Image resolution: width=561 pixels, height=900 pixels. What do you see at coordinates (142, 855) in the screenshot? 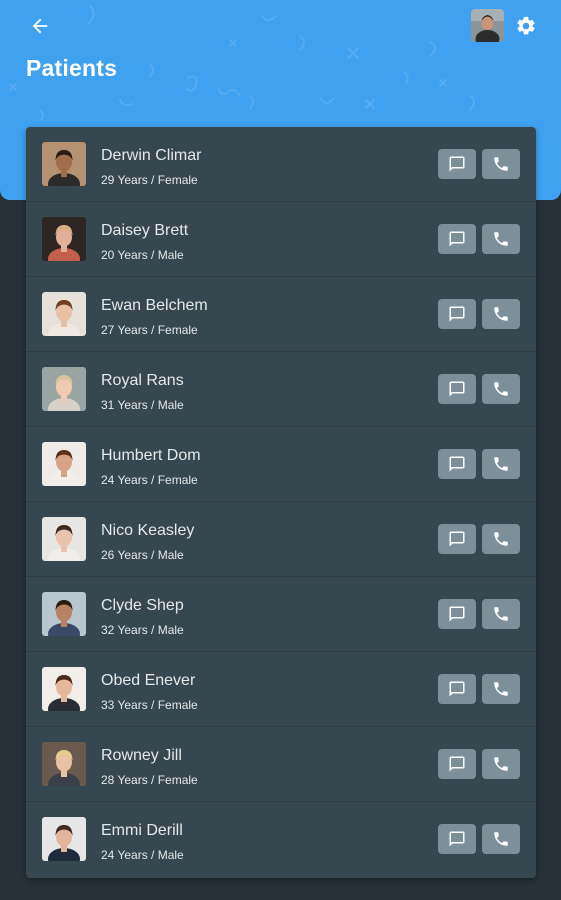
I see `patient-age-gender: 24 Years / Male` at bounding box center [142, 855].